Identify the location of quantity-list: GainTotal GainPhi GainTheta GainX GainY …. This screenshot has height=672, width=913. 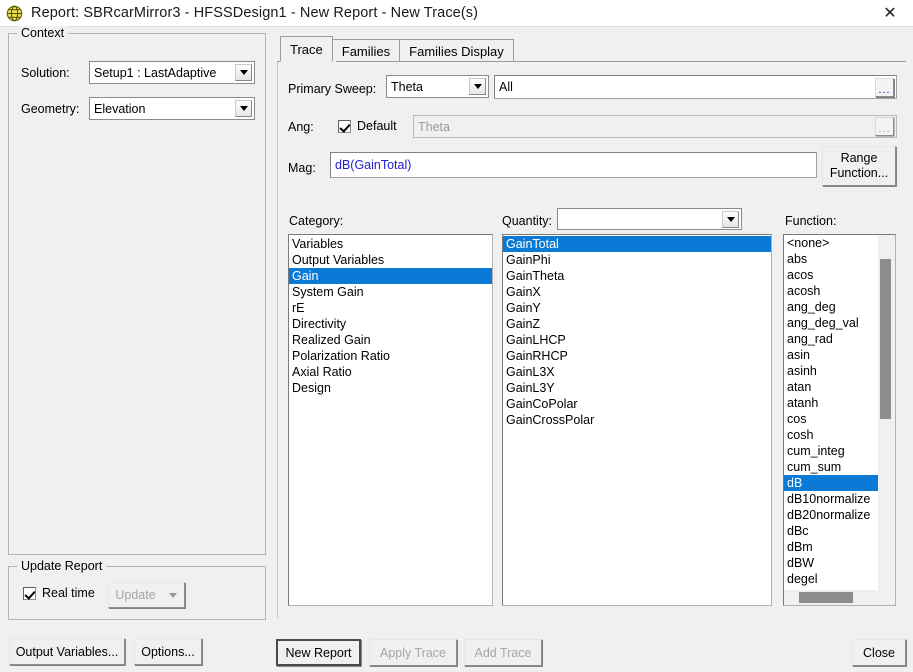
(637, 331).